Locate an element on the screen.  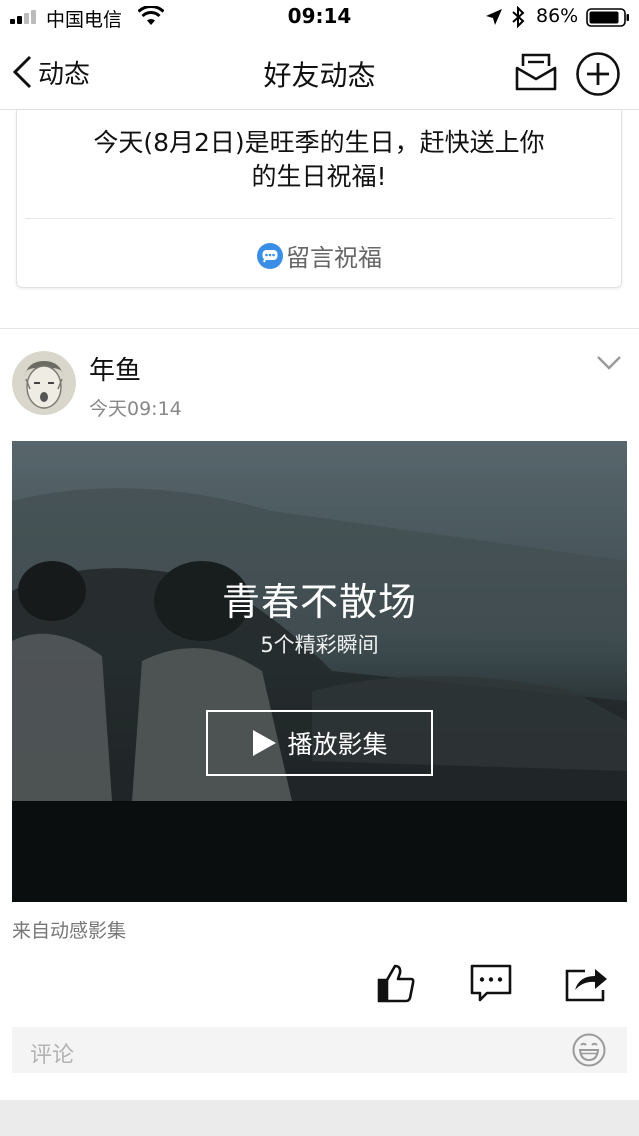
post-username: 年鱼 is located at coordinates (115, 368).